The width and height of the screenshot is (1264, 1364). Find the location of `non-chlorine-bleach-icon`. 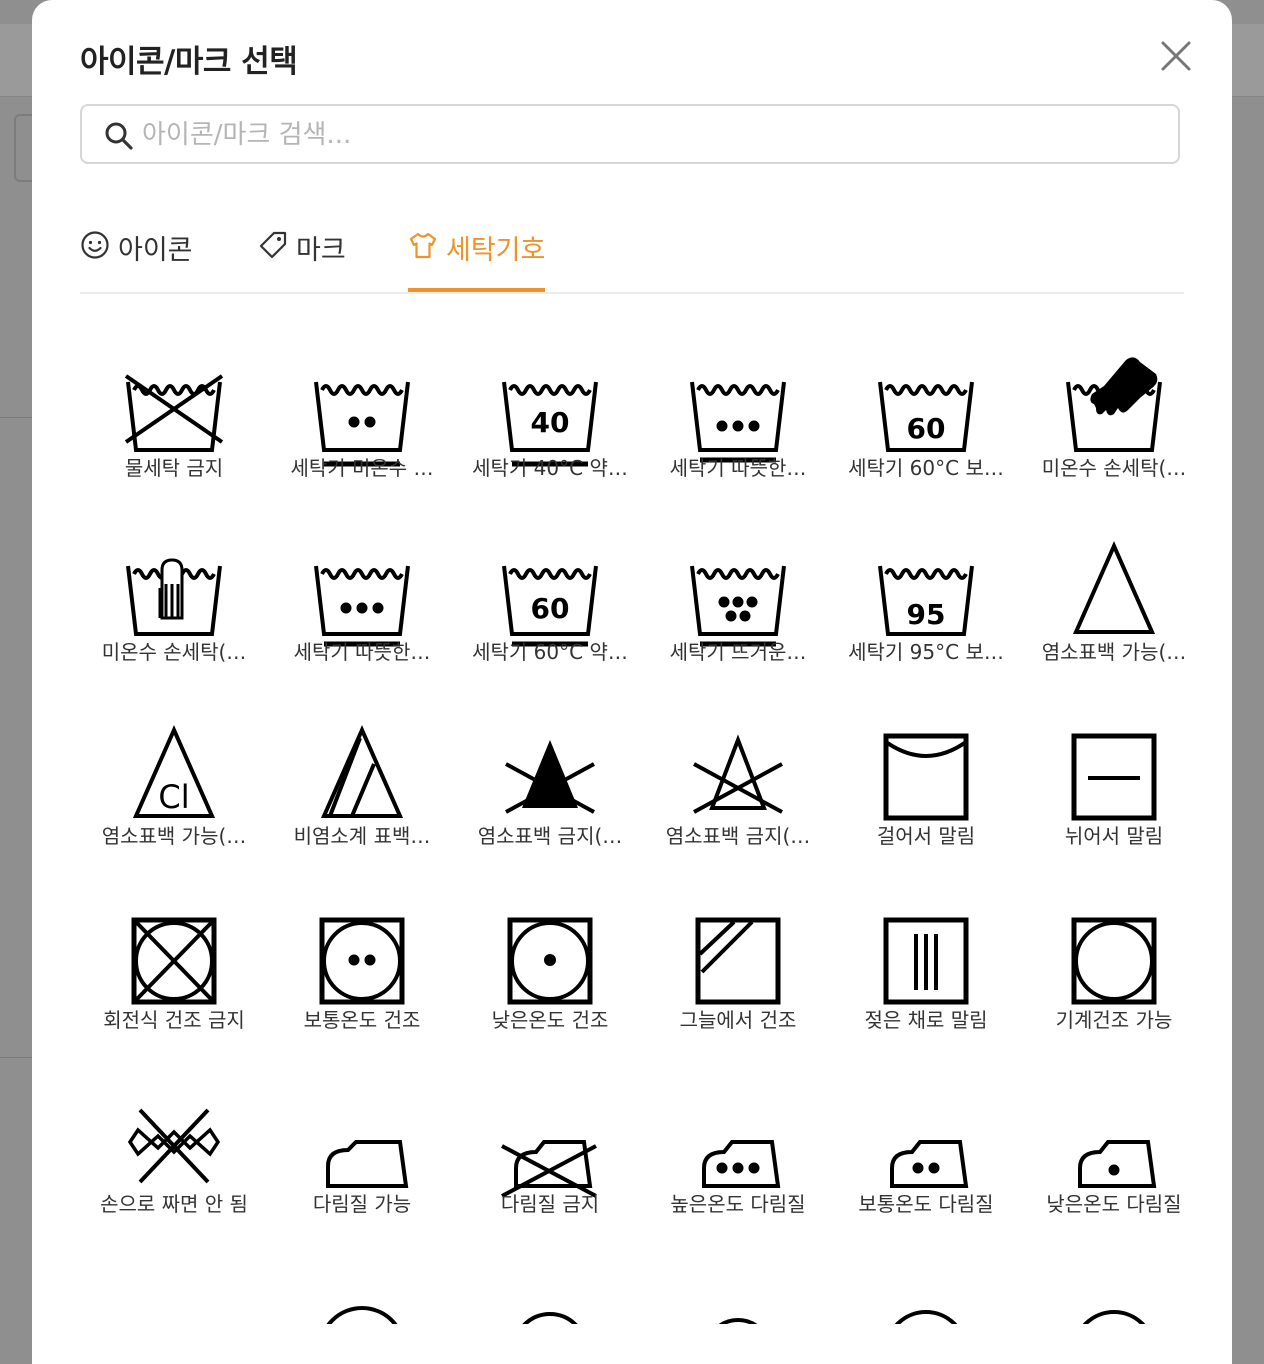

non-chlorine-bleach-icon is located at coordinates (362, 771).